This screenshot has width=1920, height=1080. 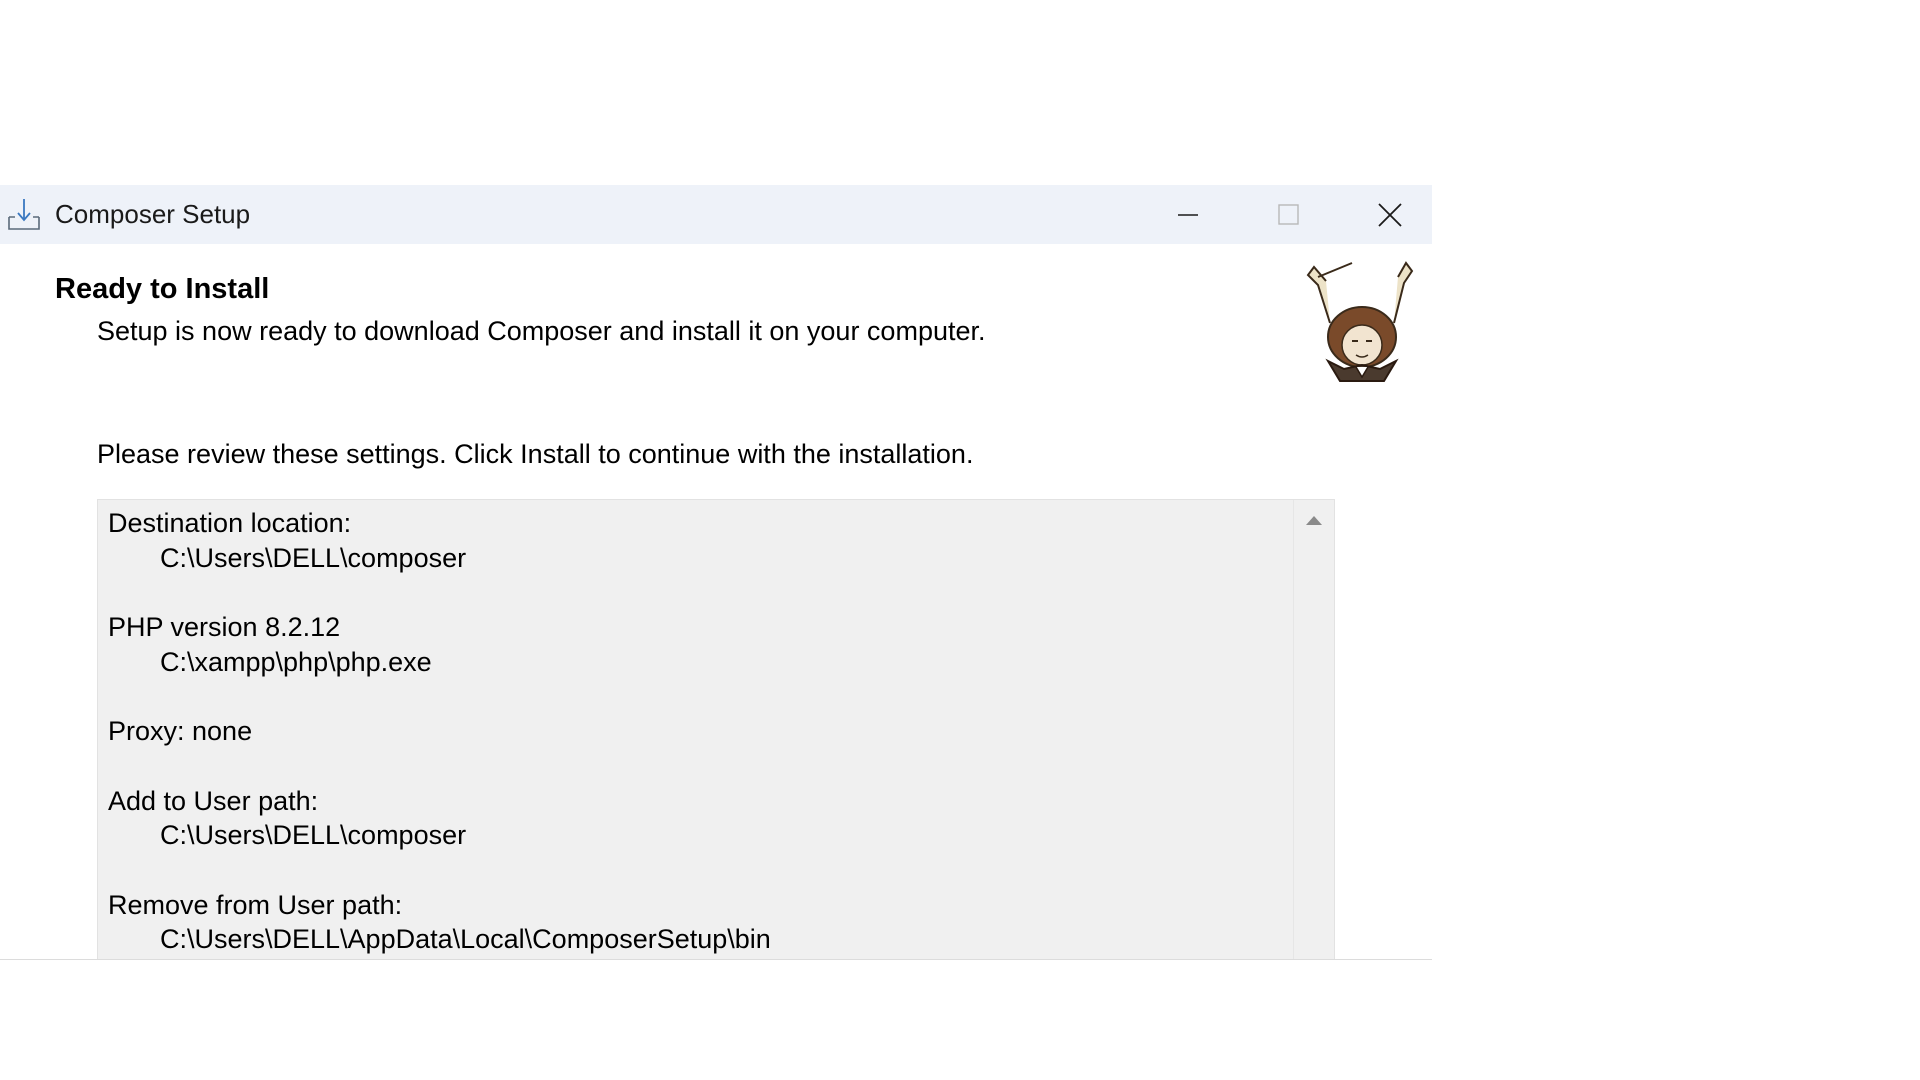 I want to click on maximize-button, so click(x=1288, y=214).